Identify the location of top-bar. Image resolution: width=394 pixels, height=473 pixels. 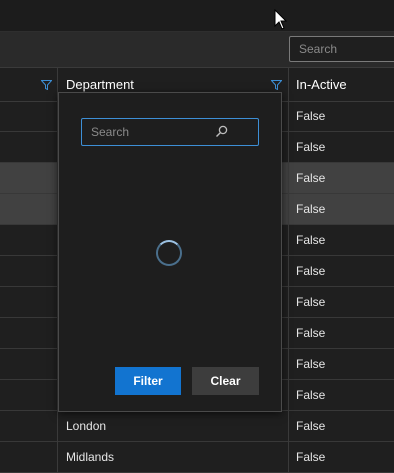
(197, 16).